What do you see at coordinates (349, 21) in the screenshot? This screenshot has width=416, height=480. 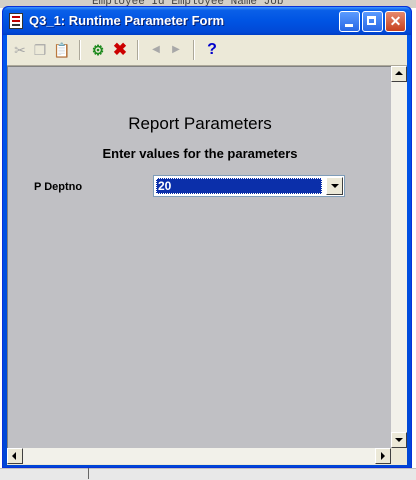 I see `minimize-button` at bounding box center [349, 21].